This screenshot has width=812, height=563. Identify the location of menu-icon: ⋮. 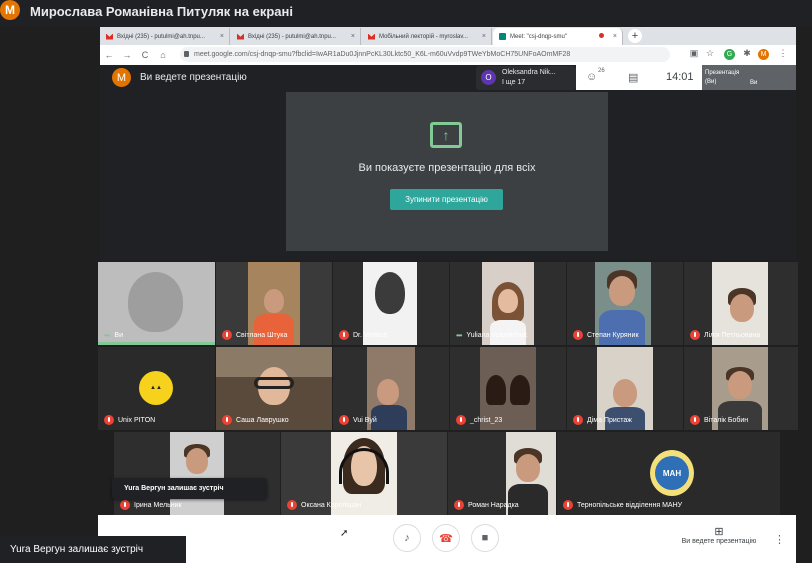
(783, 53).